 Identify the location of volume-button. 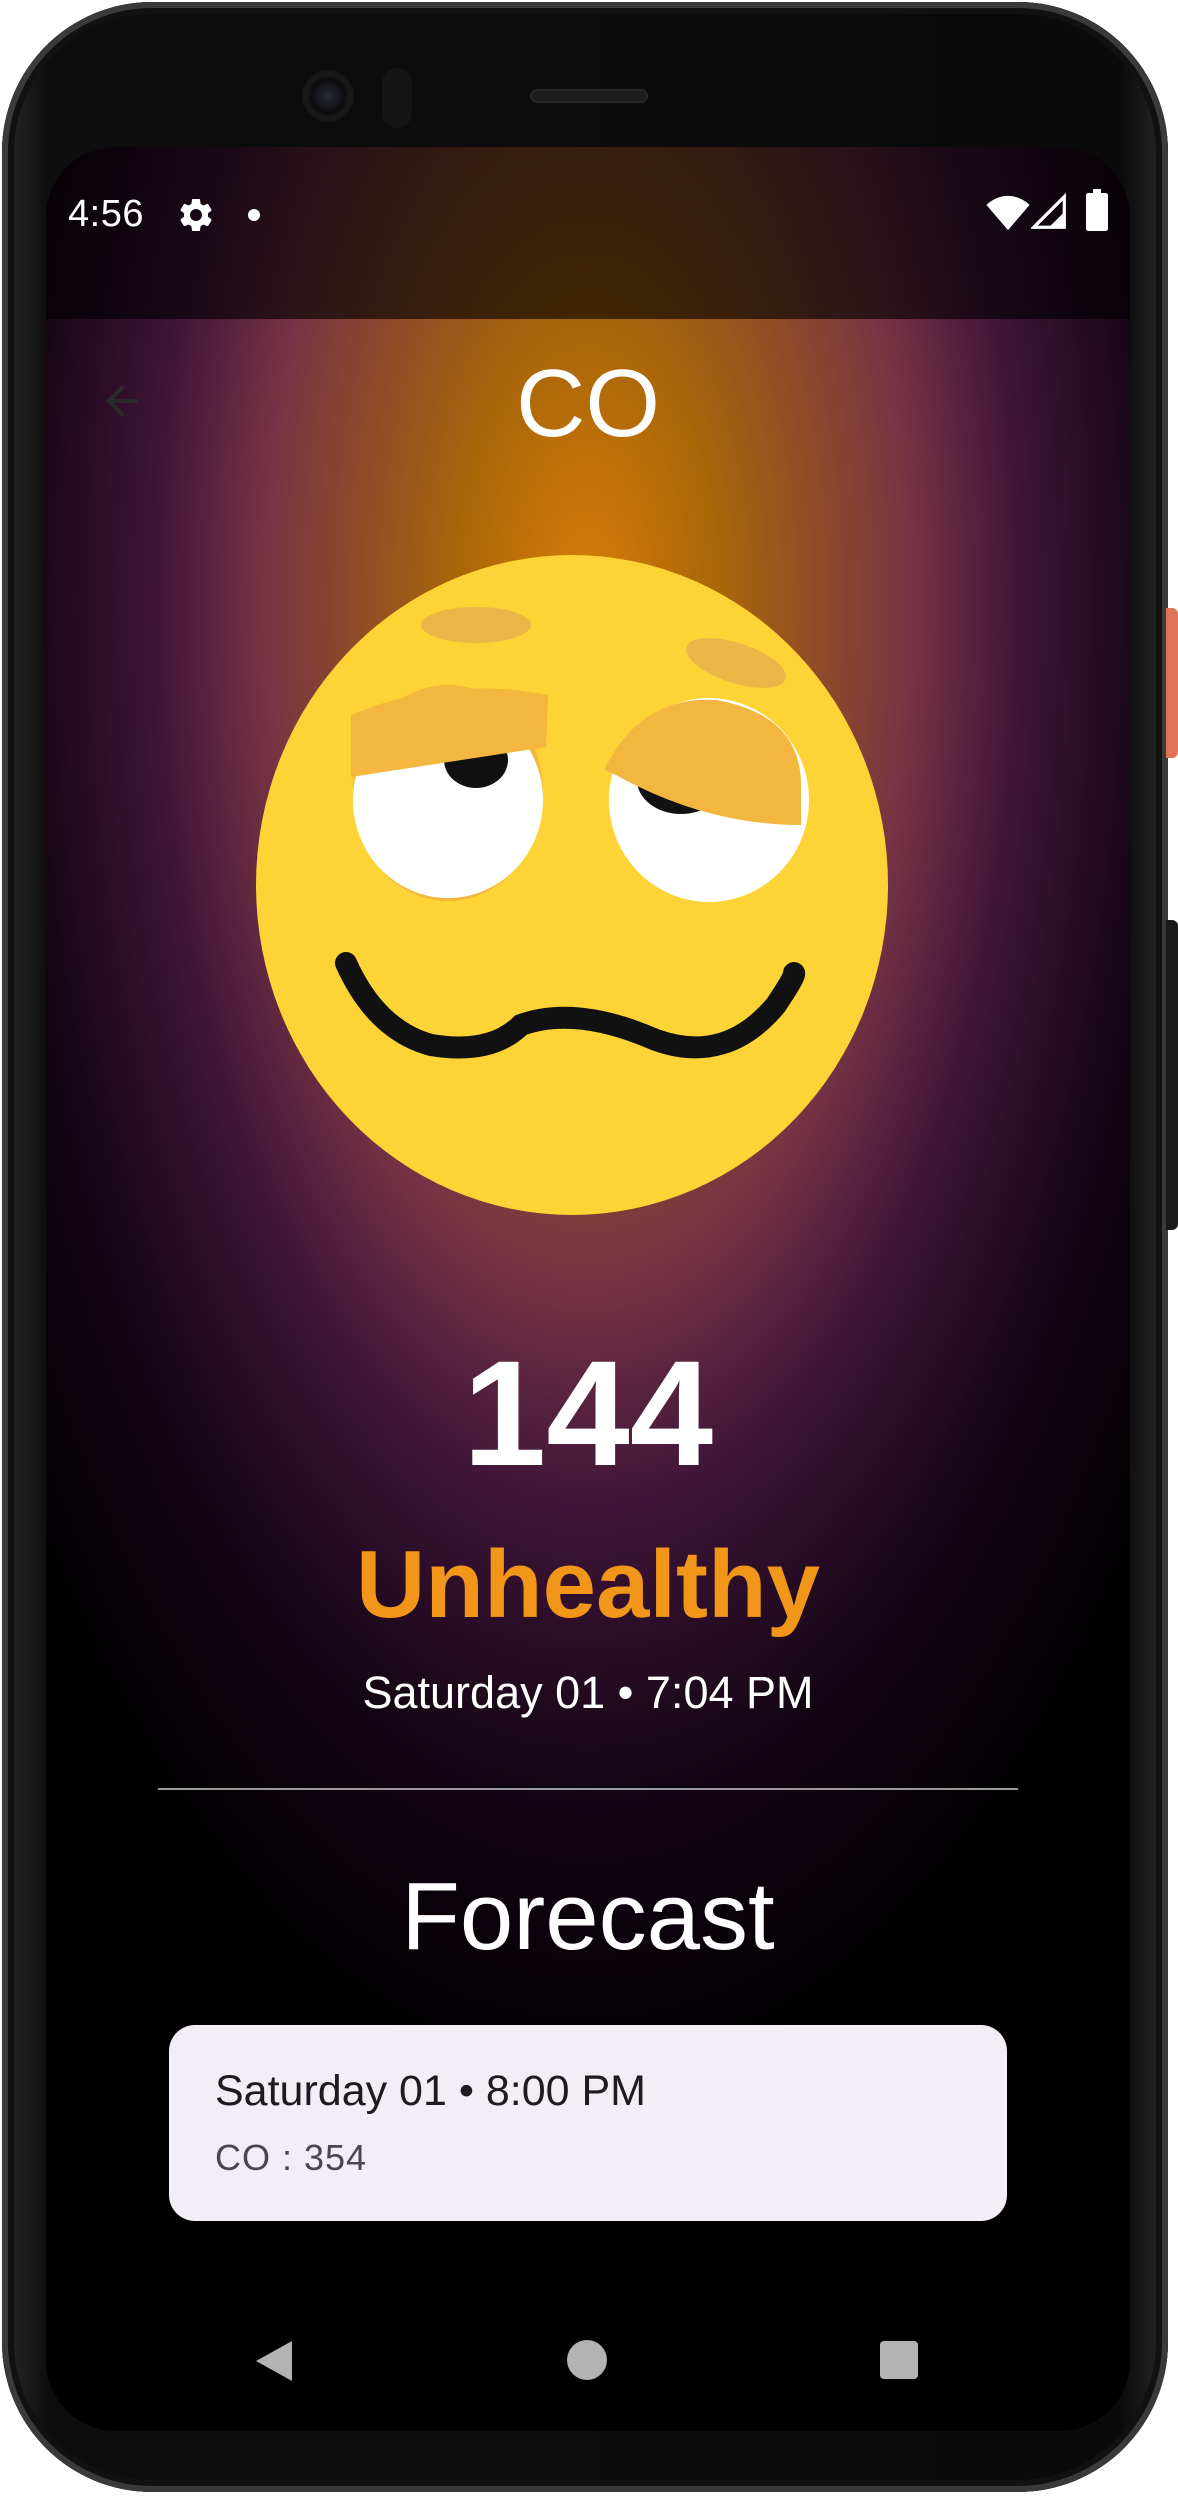
(1172, 1075).